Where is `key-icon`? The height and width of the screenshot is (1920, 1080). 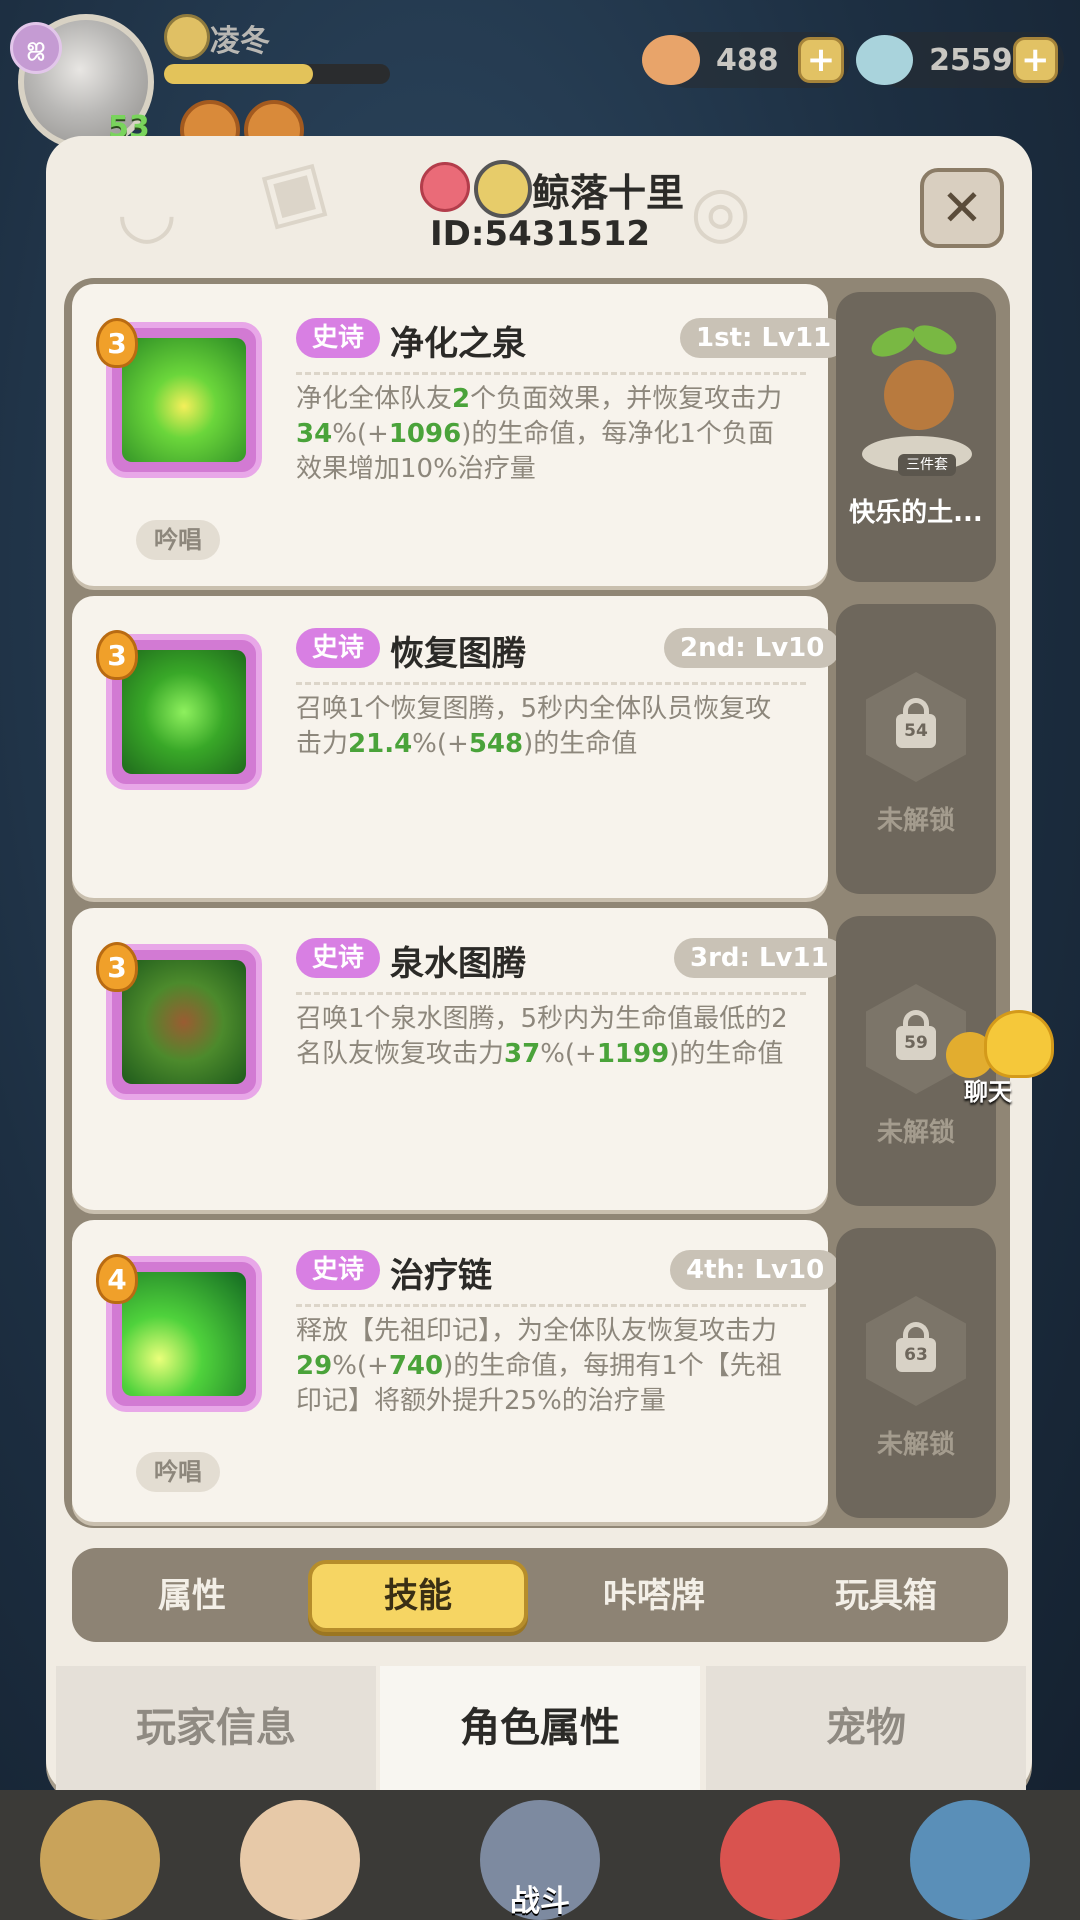
key-icon is located at coordinates (445, 187).